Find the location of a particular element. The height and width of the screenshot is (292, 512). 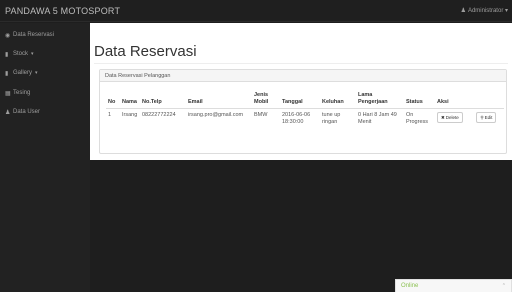

sidebar-item-data-reservasi: ◉ Data Reservasi is located at coordinates (45, 35).